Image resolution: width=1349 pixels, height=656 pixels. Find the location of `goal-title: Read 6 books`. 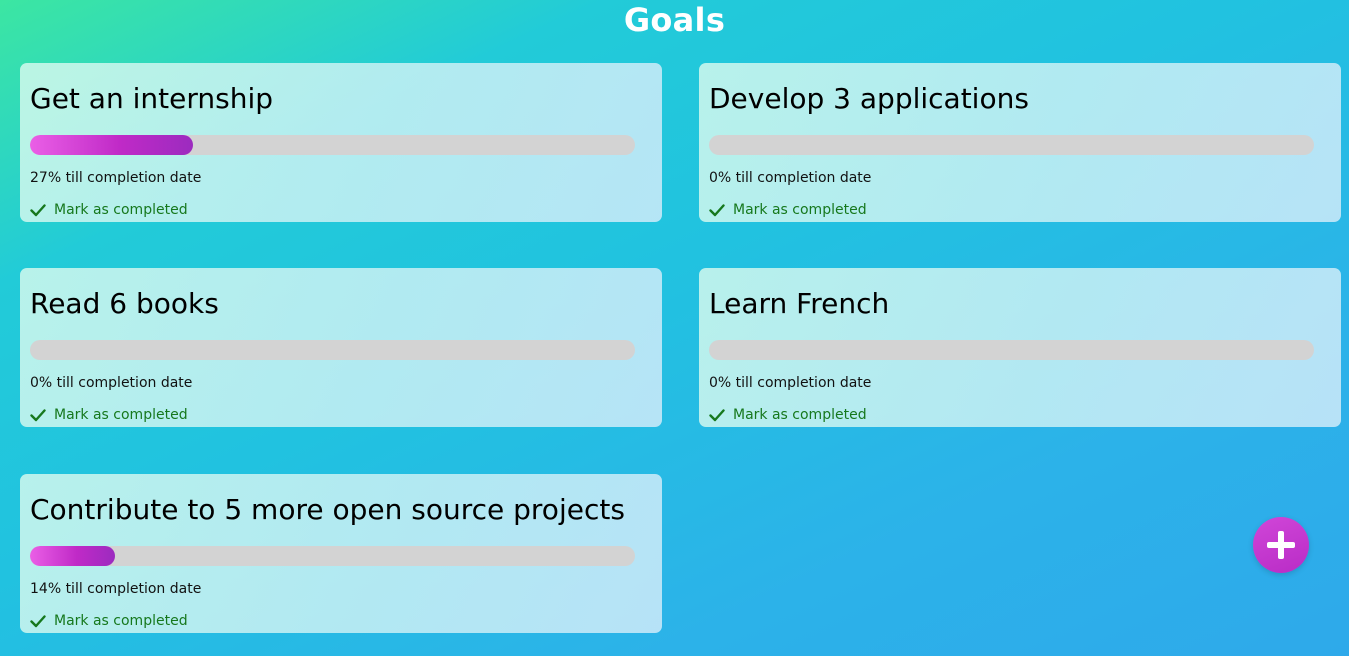

goal-title: Read 6 books is located at coordinates (124, 303).